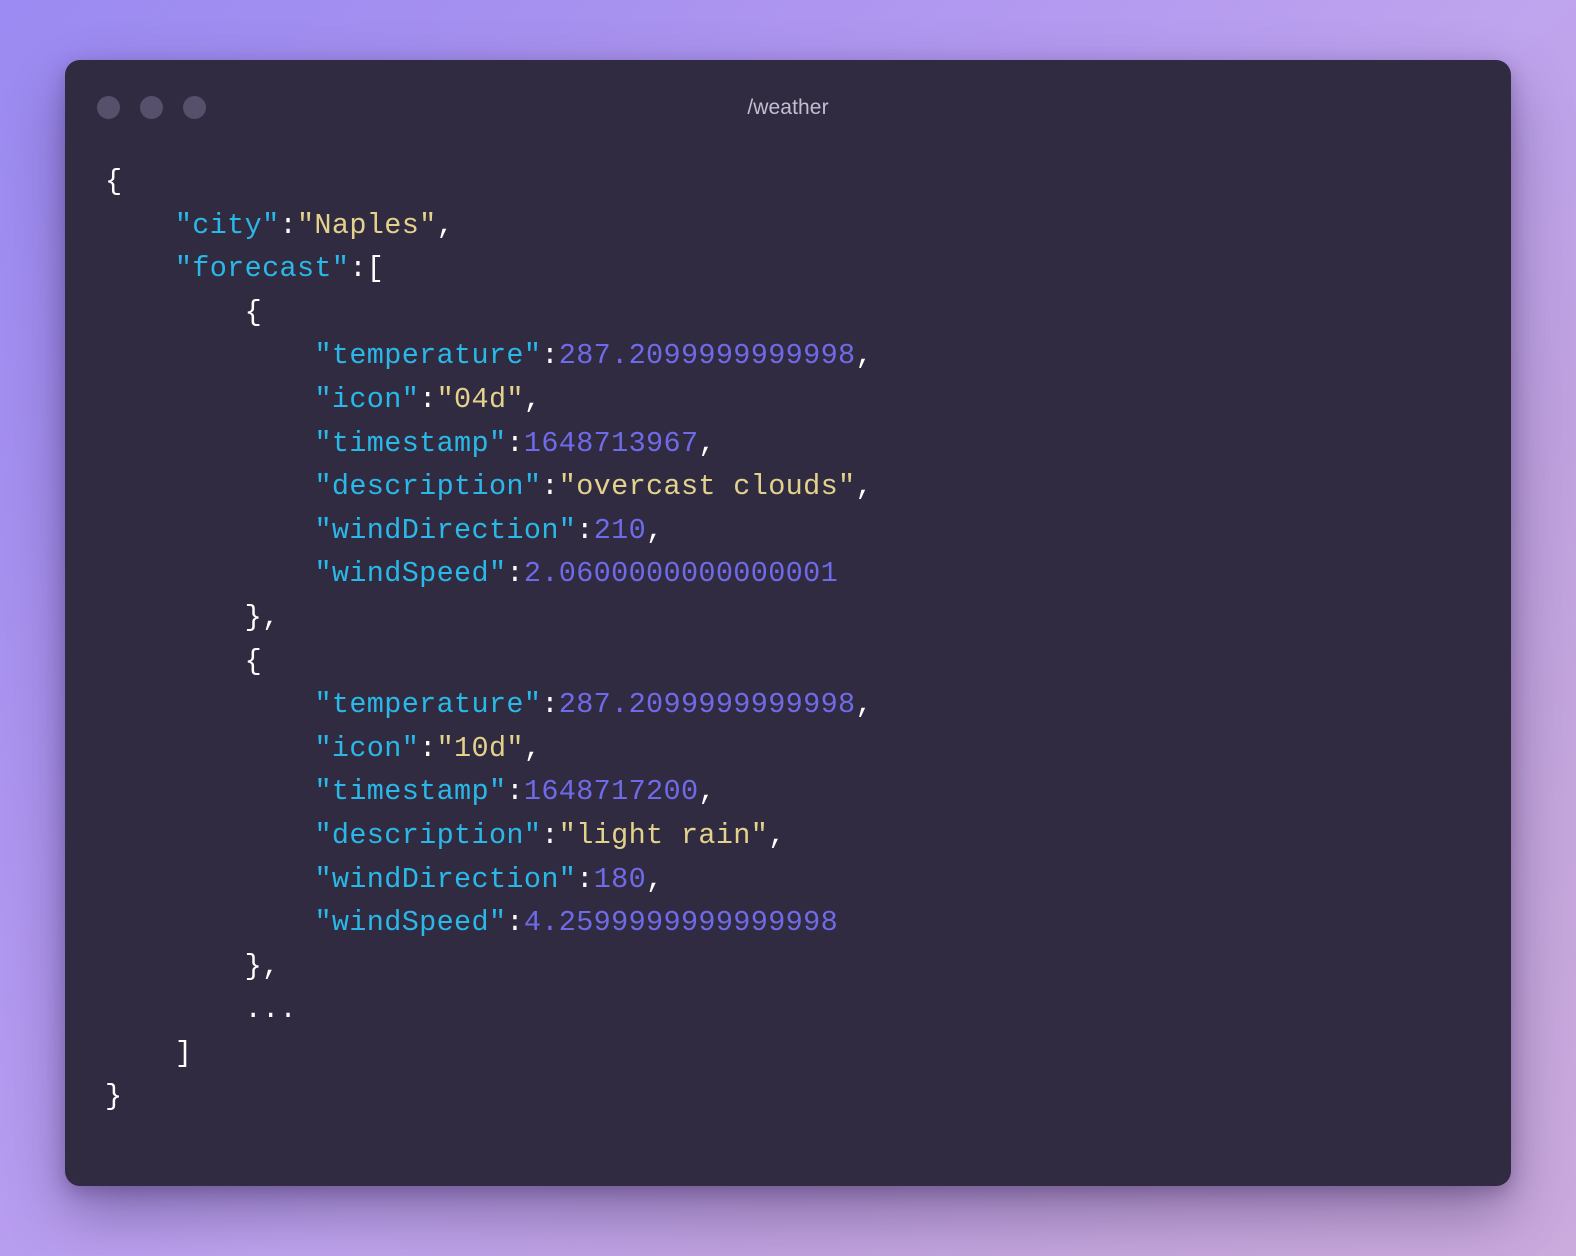  I want to click on code-token-num: 180, so click(620, 879).